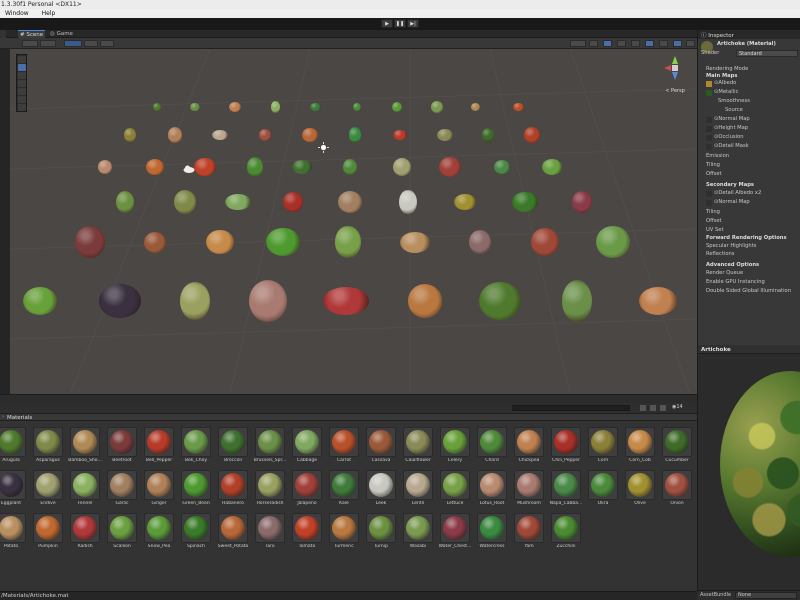 Image resolution: width=800 pixels, height=600 pixels. I want to click on preview-sphere, so click(760, 464).